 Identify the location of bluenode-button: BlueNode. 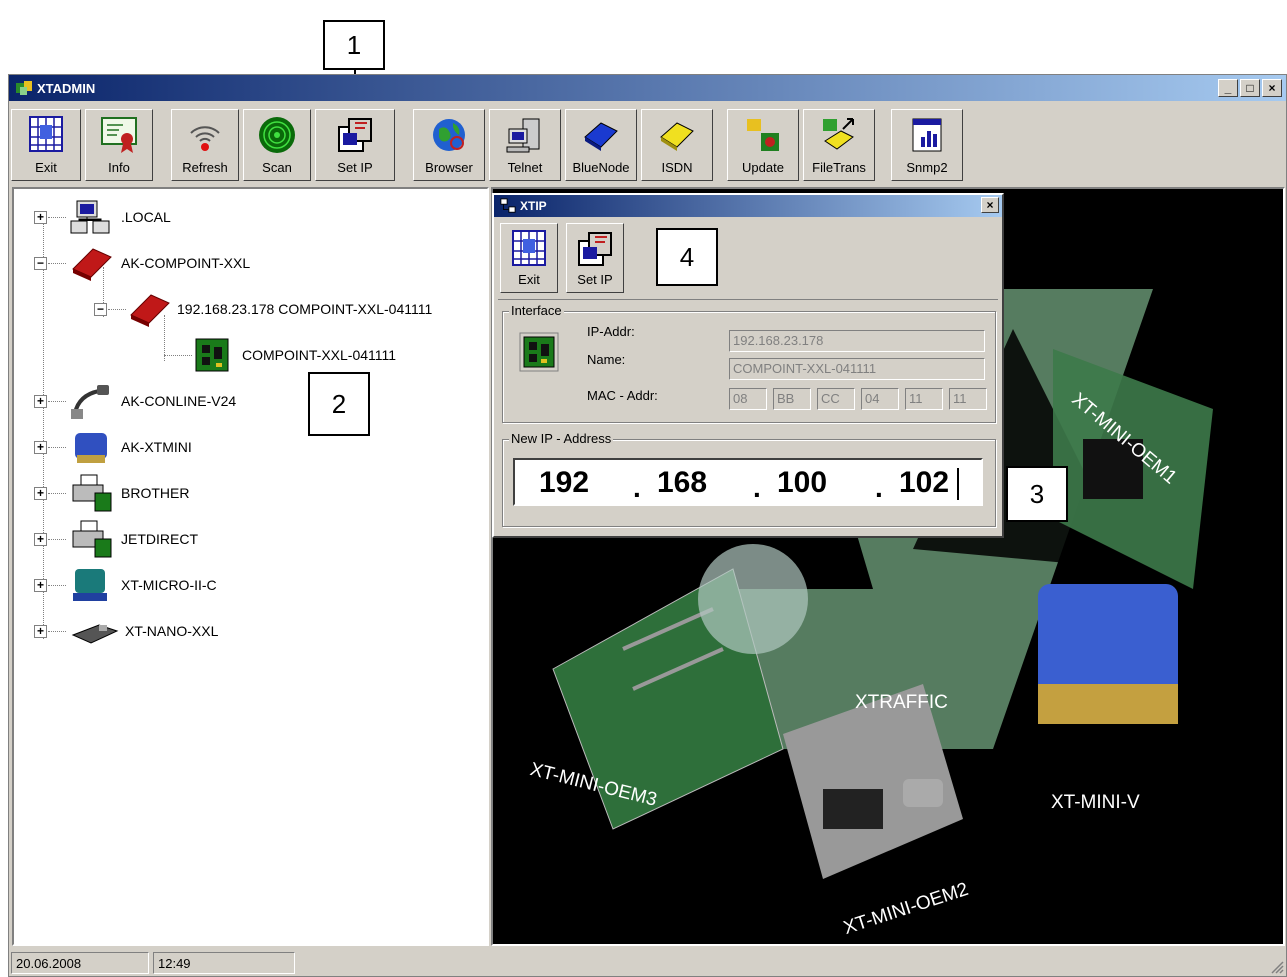
(601, 145).